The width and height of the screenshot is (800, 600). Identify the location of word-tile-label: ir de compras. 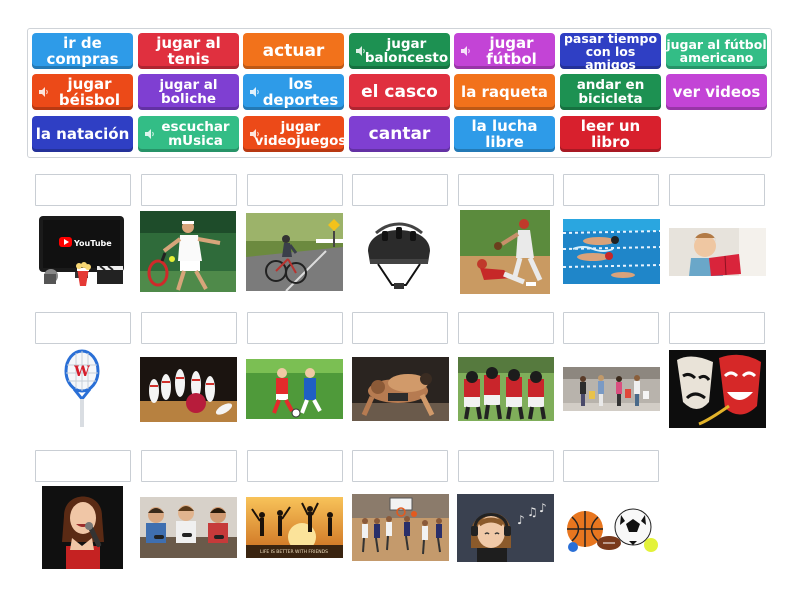
(82, 51).